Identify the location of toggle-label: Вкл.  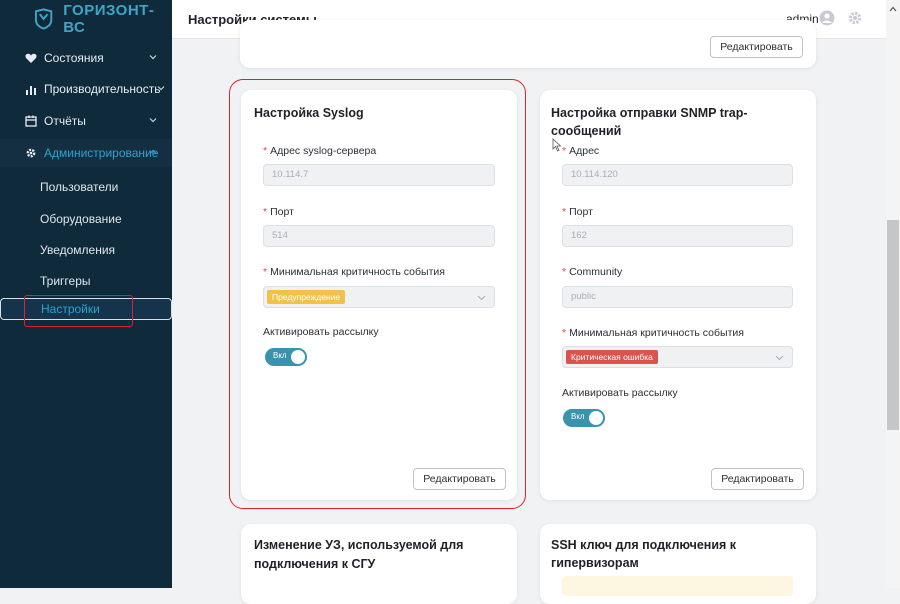
(578, 416).